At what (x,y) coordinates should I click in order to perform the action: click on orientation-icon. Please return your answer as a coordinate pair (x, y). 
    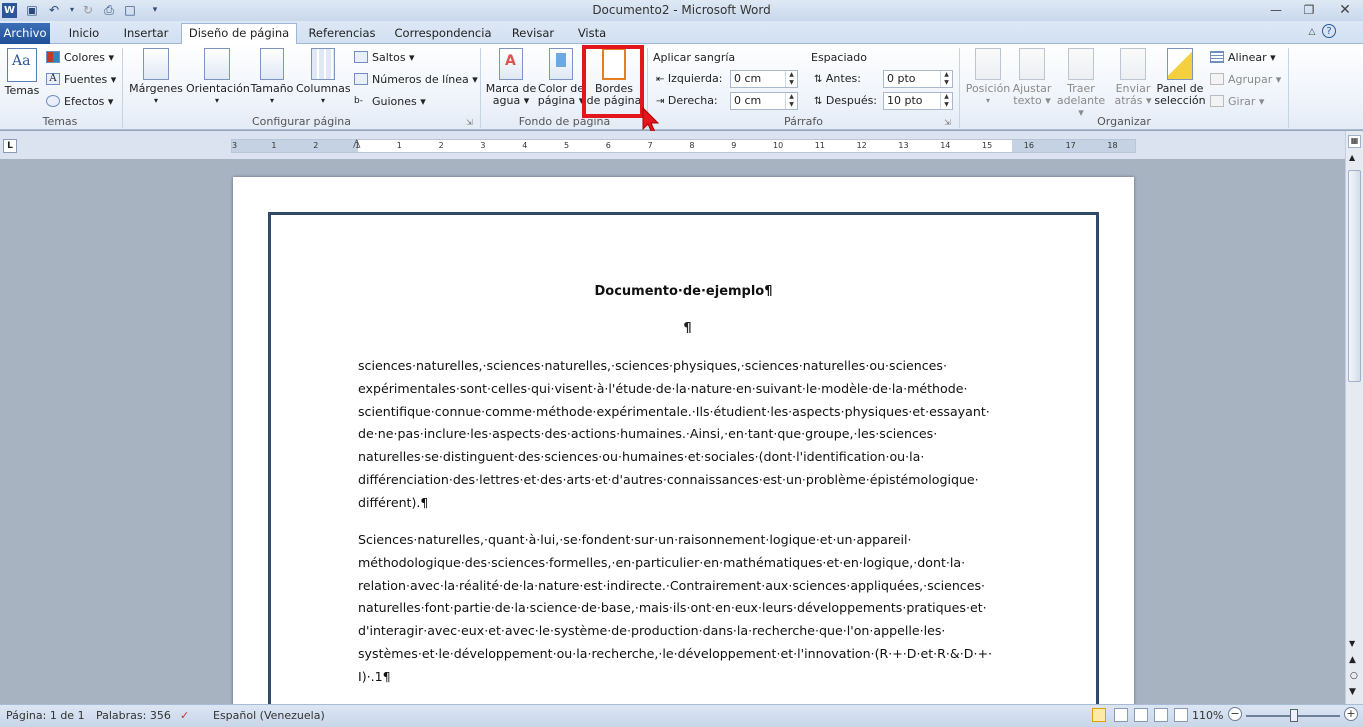
    Looking at the image, I should click on (217, 64).